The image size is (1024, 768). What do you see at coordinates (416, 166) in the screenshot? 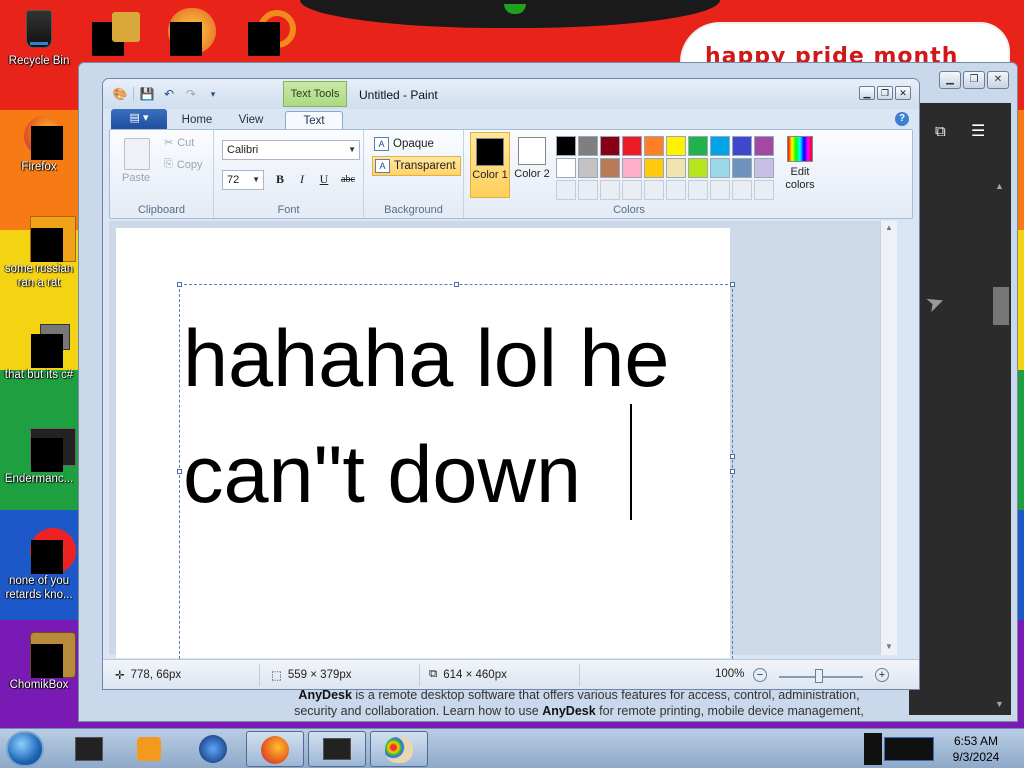
I see `transparent-option: A Transparent` at bounding box center [416, 166].